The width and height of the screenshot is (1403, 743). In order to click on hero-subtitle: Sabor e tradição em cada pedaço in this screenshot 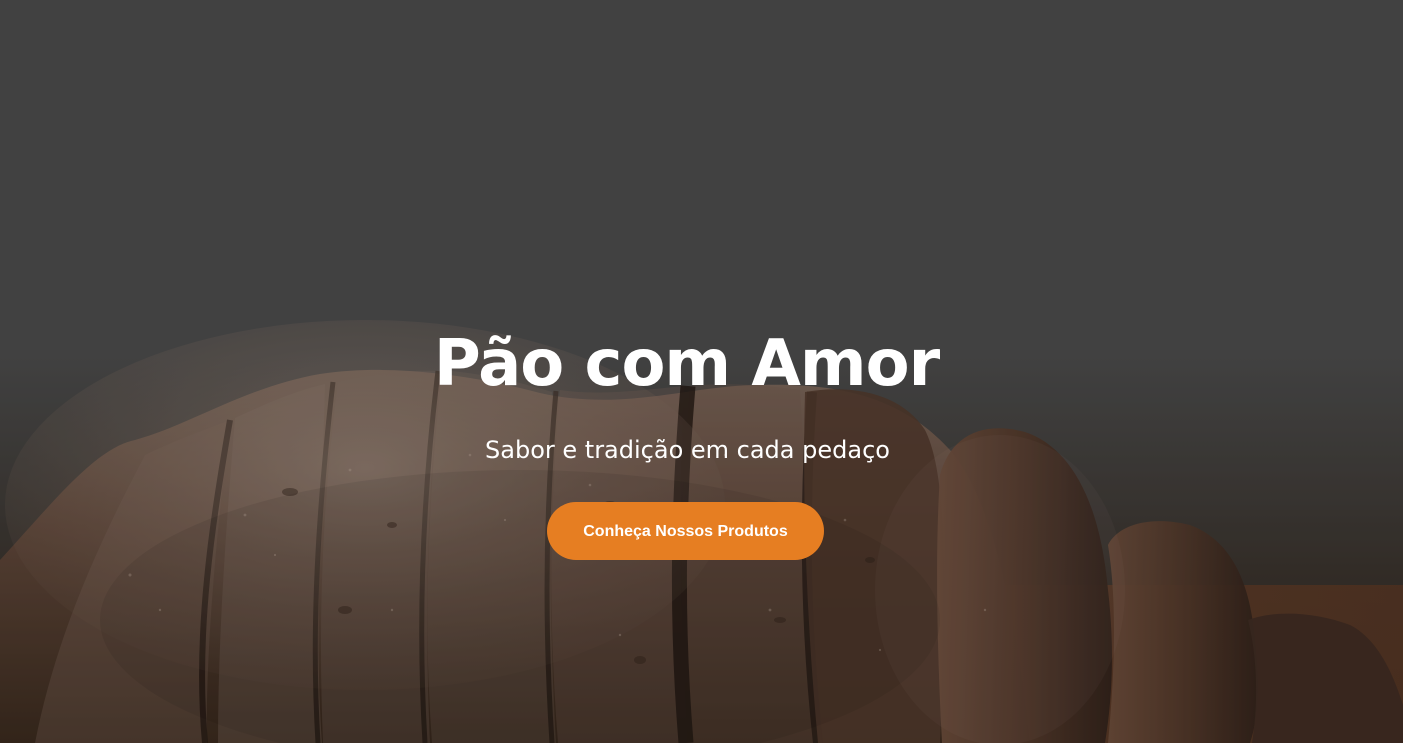, I will do `click(687, 450)`.